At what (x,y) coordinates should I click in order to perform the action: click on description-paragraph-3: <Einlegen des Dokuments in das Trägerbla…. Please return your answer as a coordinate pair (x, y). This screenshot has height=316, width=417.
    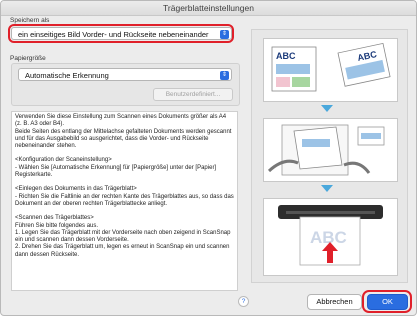
    Looking at the image, I should click on (124, 196).